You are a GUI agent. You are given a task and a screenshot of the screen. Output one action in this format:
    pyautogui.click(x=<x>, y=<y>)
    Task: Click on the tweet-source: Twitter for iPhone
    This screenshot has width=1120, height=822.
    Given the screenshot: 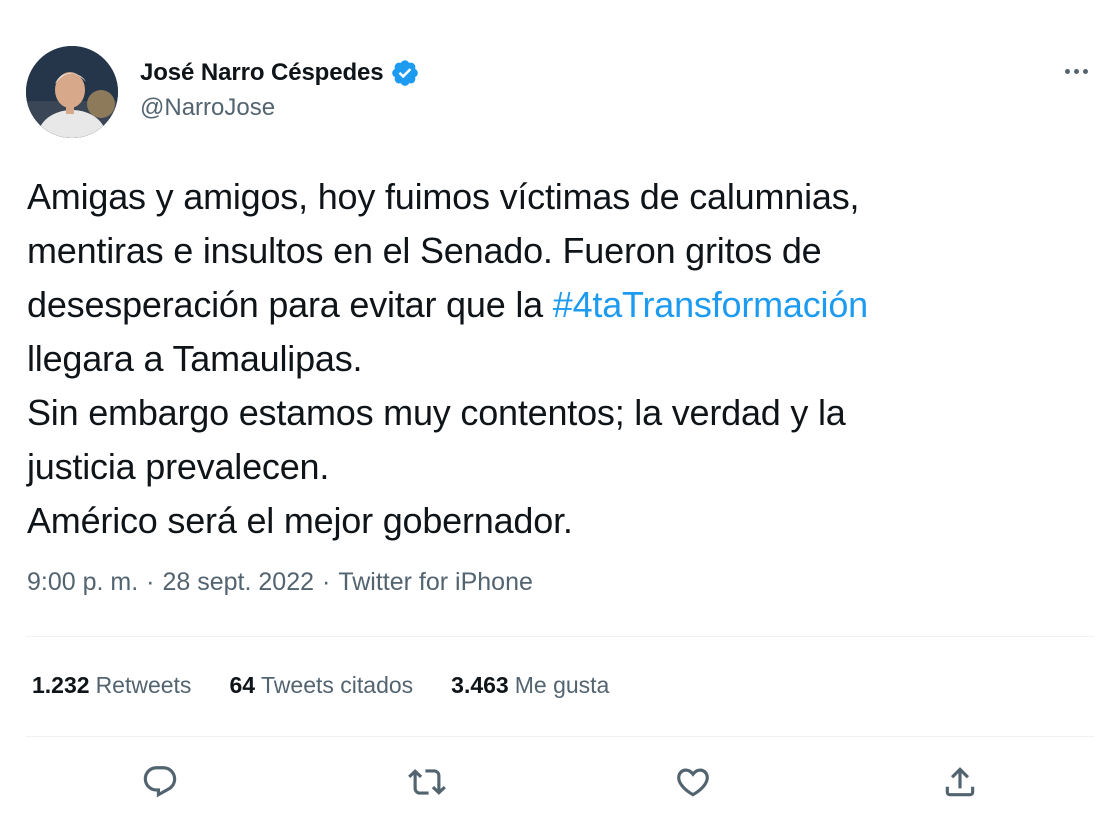 What is the action you would take?
    pyautogui.click(x=435, y=582)
    